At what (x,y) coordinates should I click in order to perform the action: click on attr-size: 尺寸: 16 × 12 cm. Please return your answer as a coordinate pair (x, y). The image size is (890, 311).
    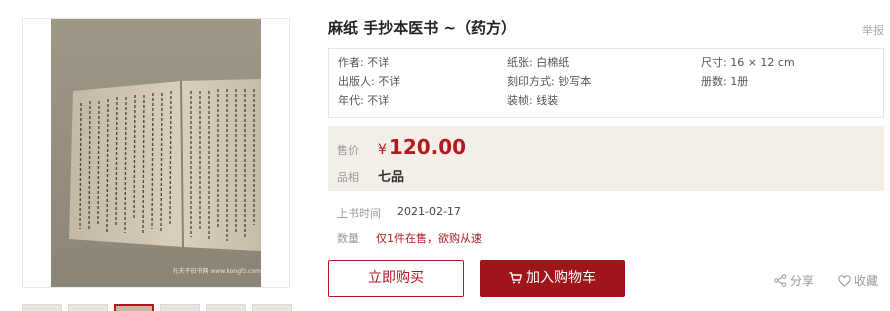
    Looking at the image, I should click on (748, 62).